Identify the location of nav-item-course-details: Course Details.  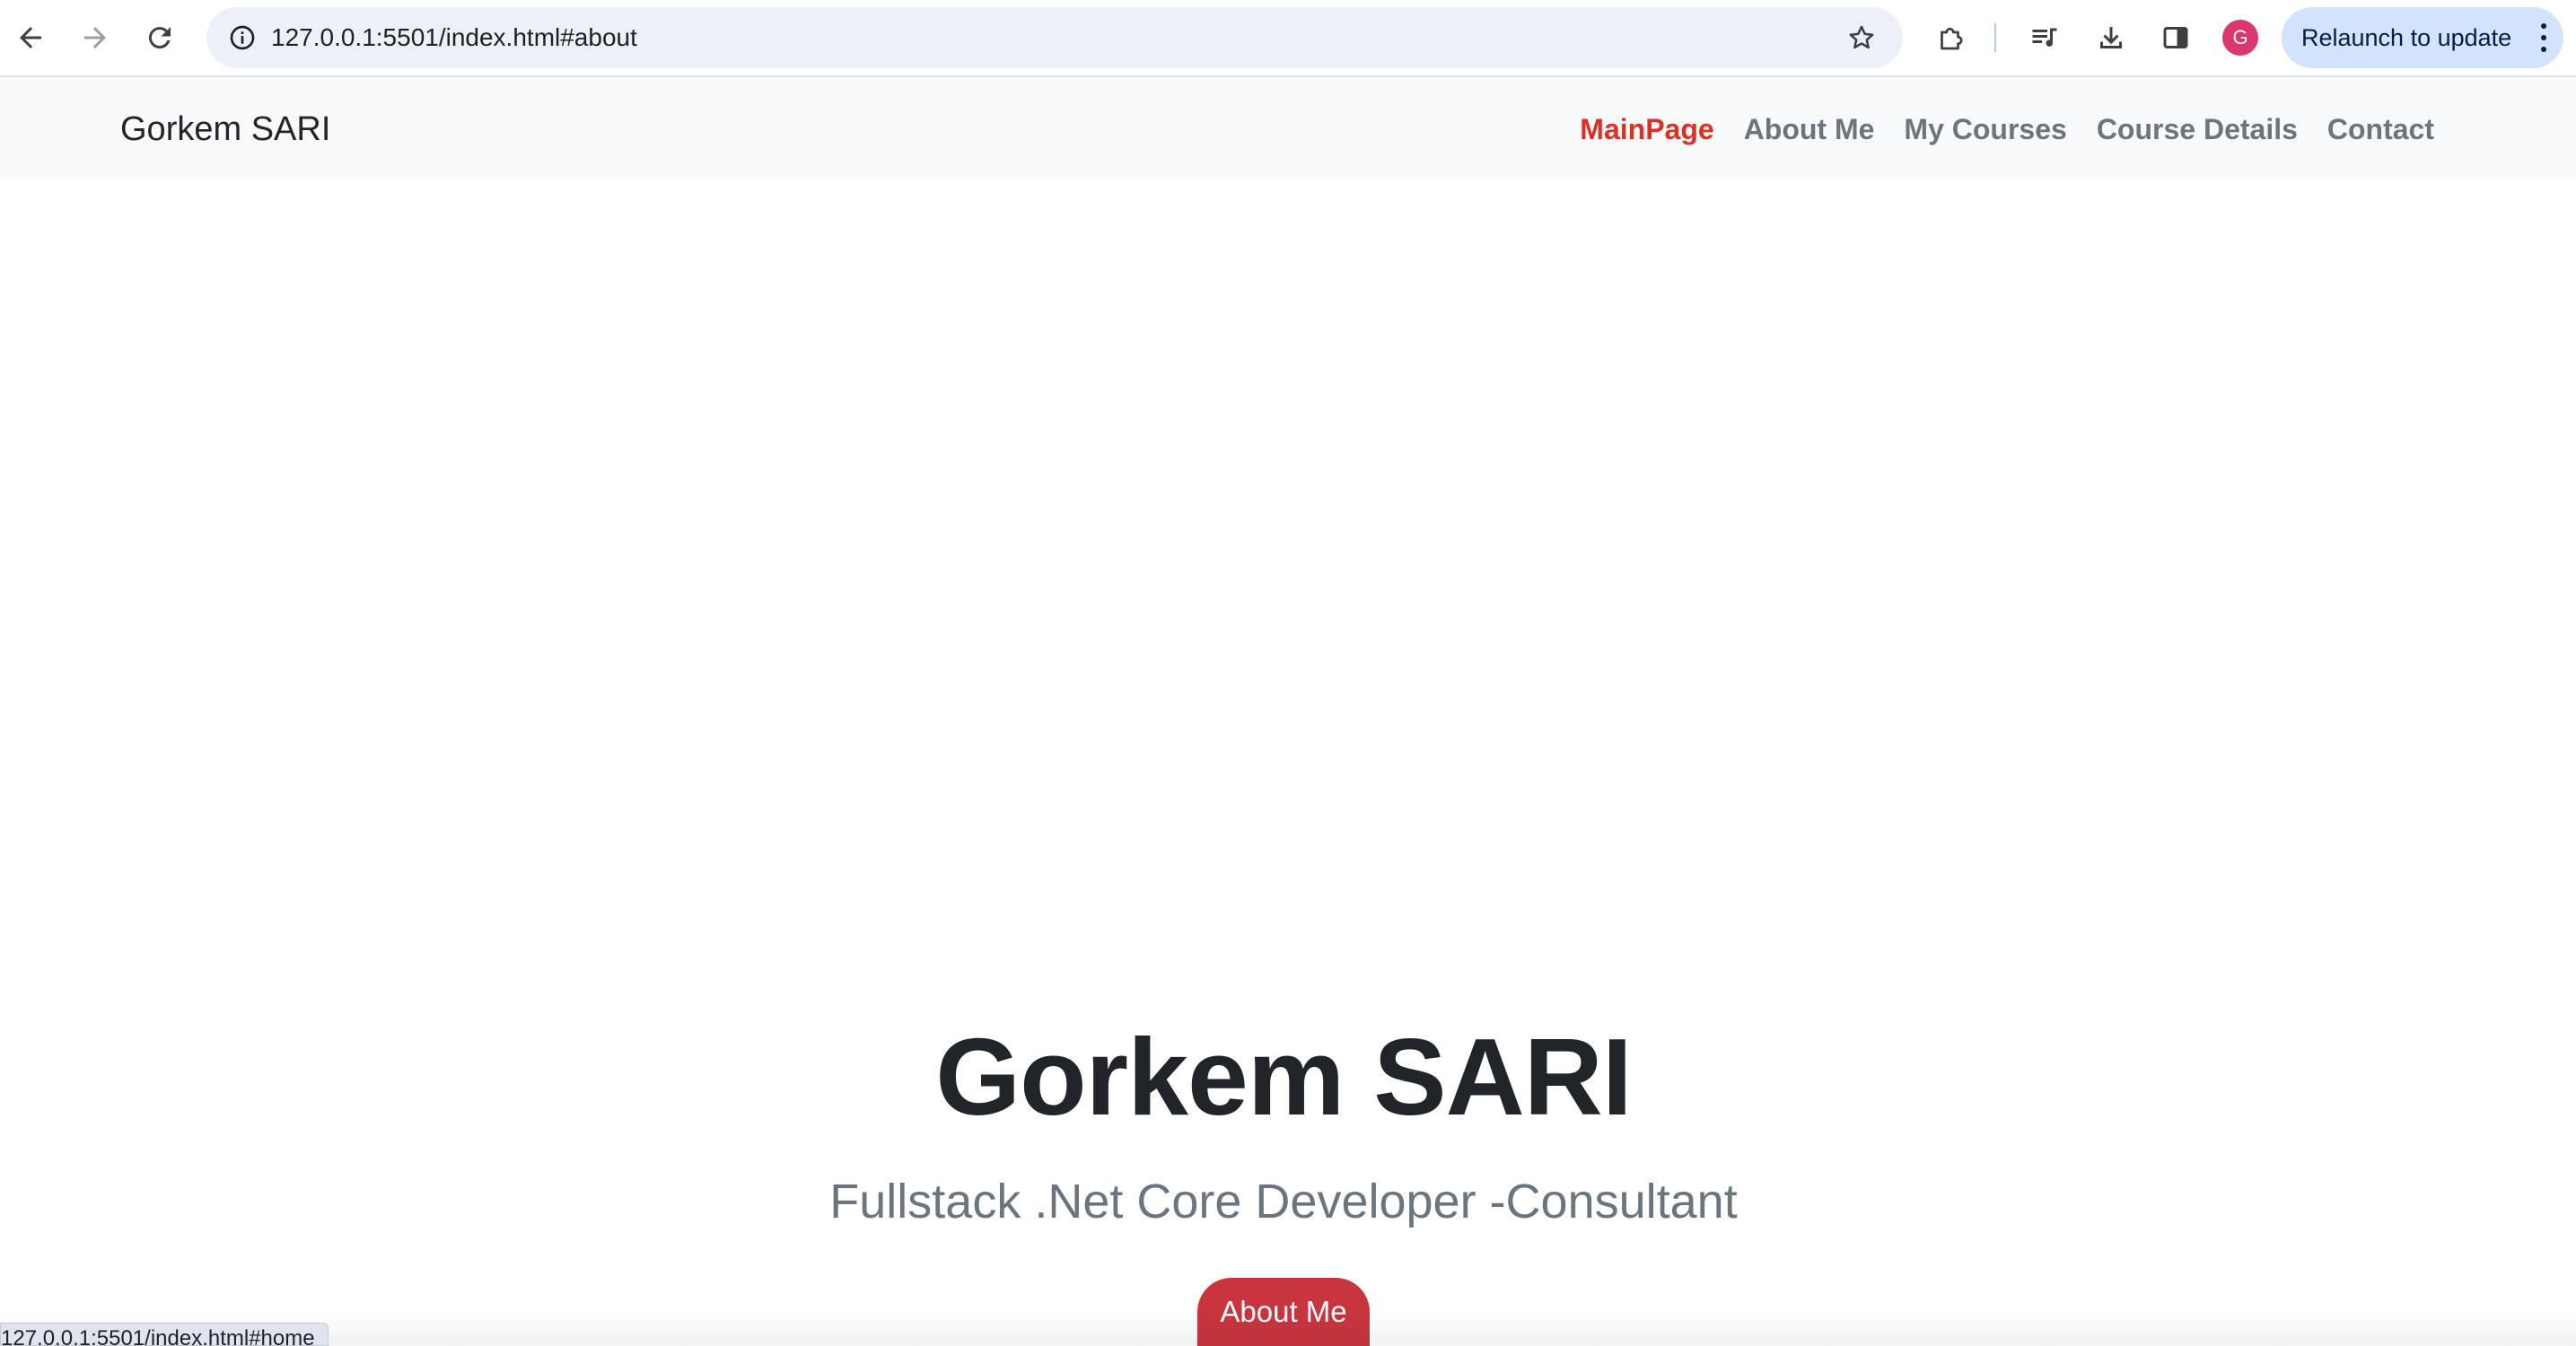
(2197, 129).